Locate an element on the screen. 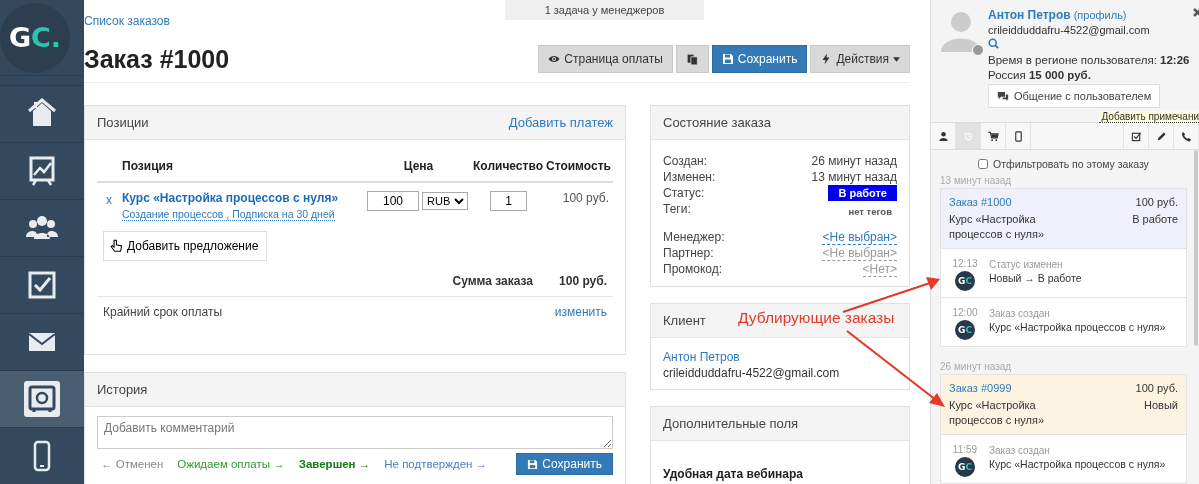 The height and width of the screenshot is (484, 1199). event-time: 12:00 is located at coordinates (965, 312).